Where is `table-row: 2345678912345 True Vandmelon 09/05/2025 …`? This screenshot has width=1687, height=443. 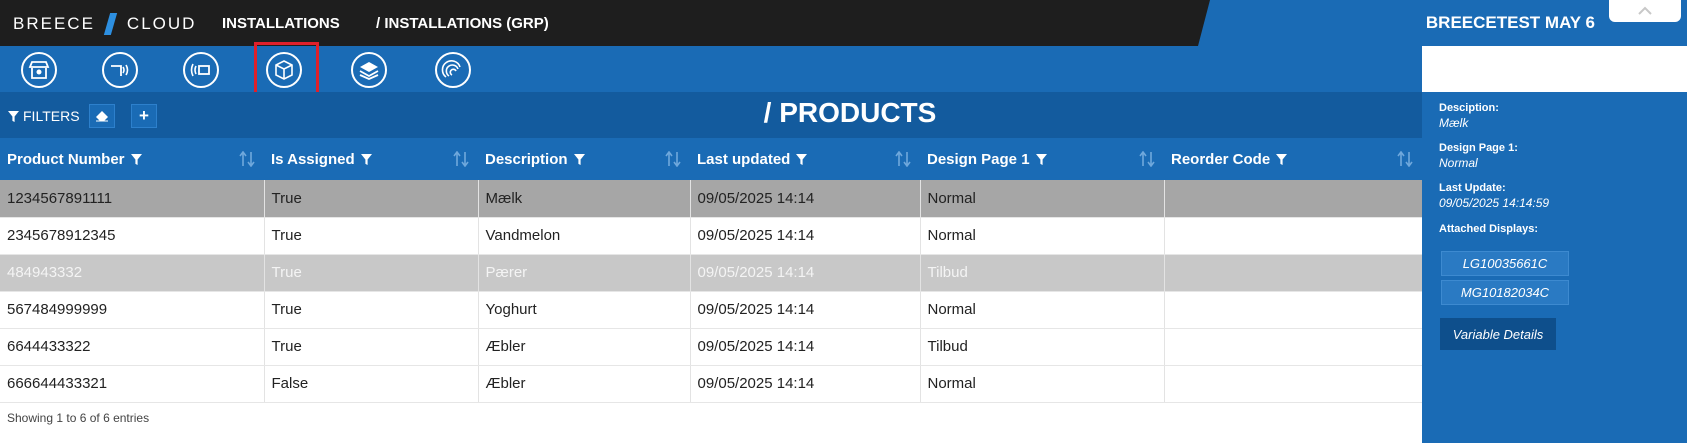
table-row: 2345678912345 True Vandmelon 09/05/2025 … is located at coordinates (711, 236).